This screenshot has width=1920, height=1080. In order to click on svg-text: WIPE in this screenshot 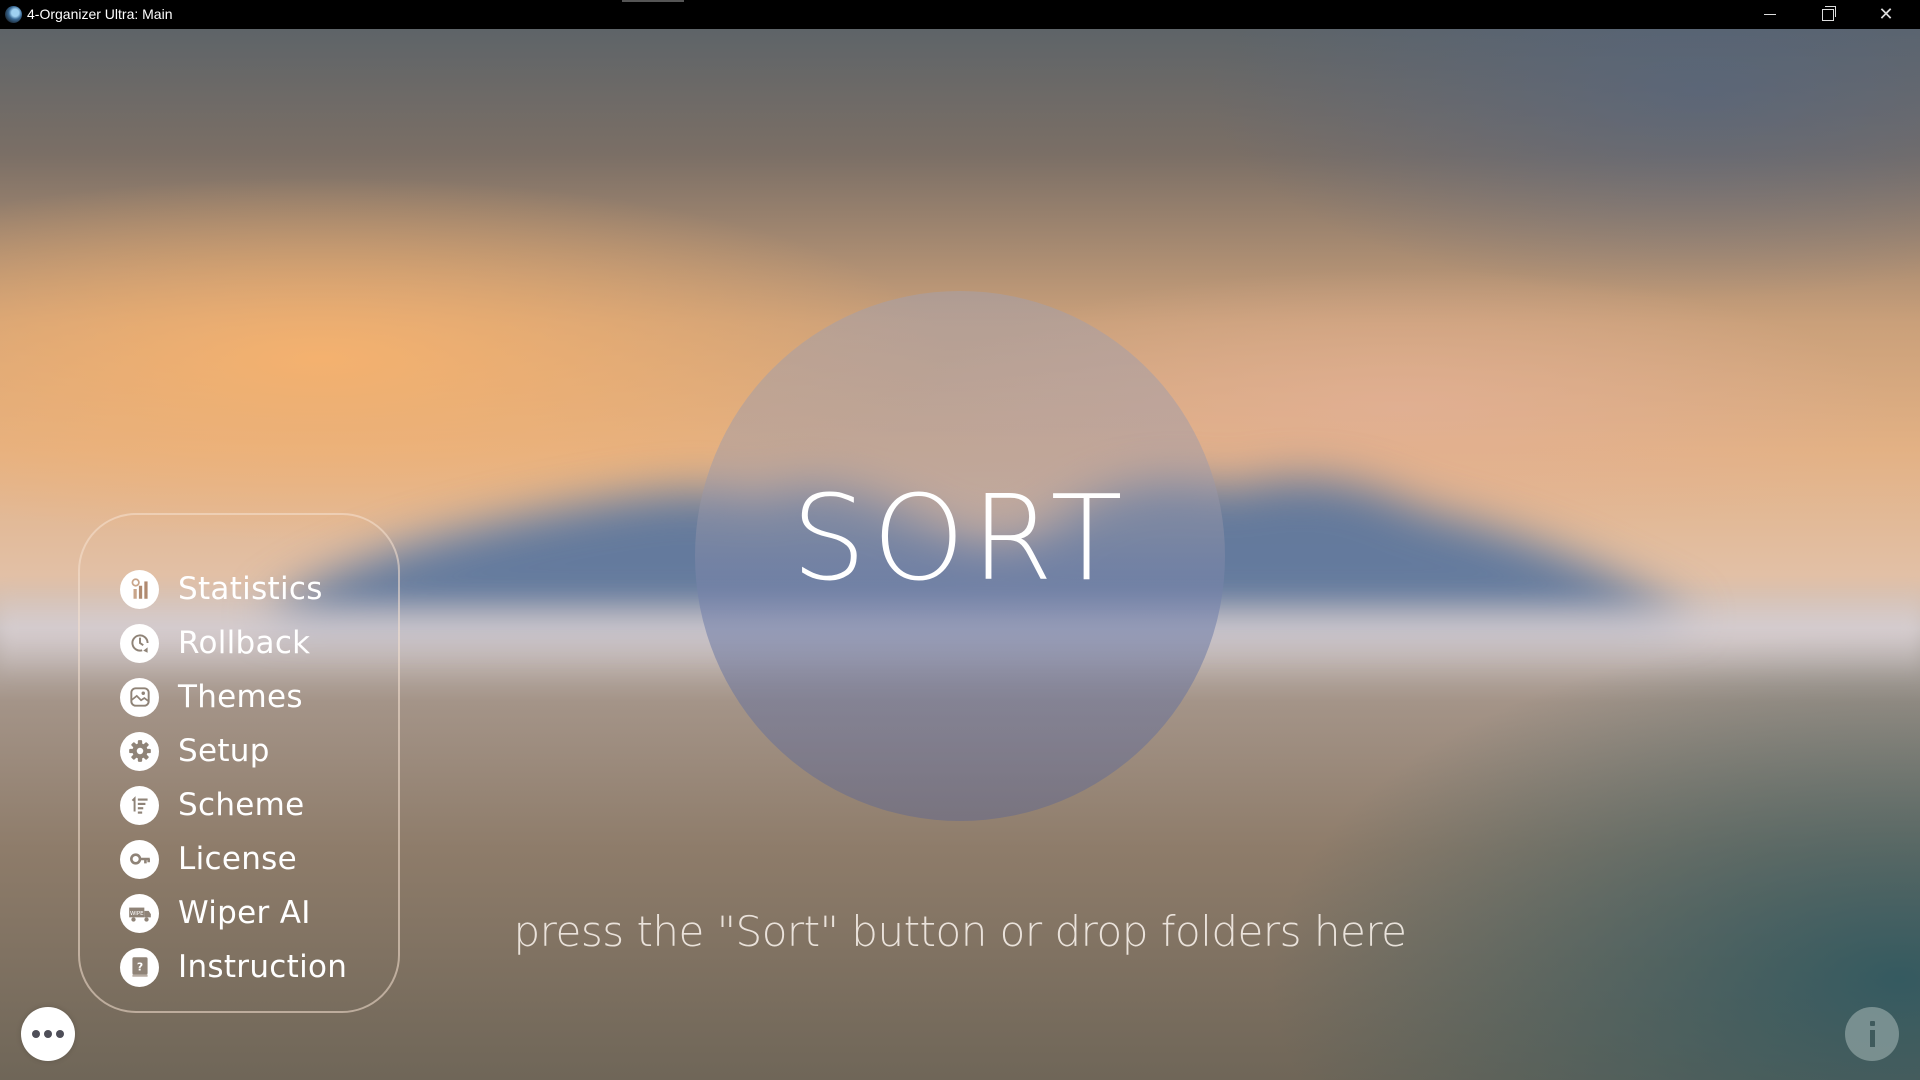, I will do `click(136, 914)`.